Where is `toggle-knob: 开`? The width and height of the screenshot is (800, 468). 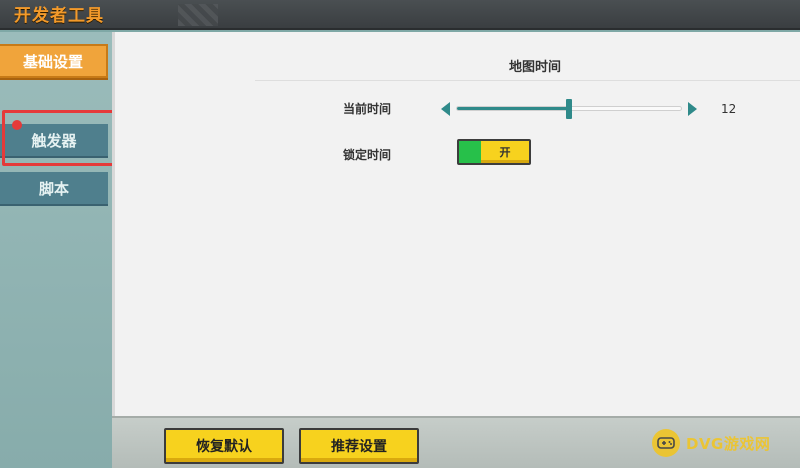
toggle-knob: 开 is located at coordinates (505, 152).